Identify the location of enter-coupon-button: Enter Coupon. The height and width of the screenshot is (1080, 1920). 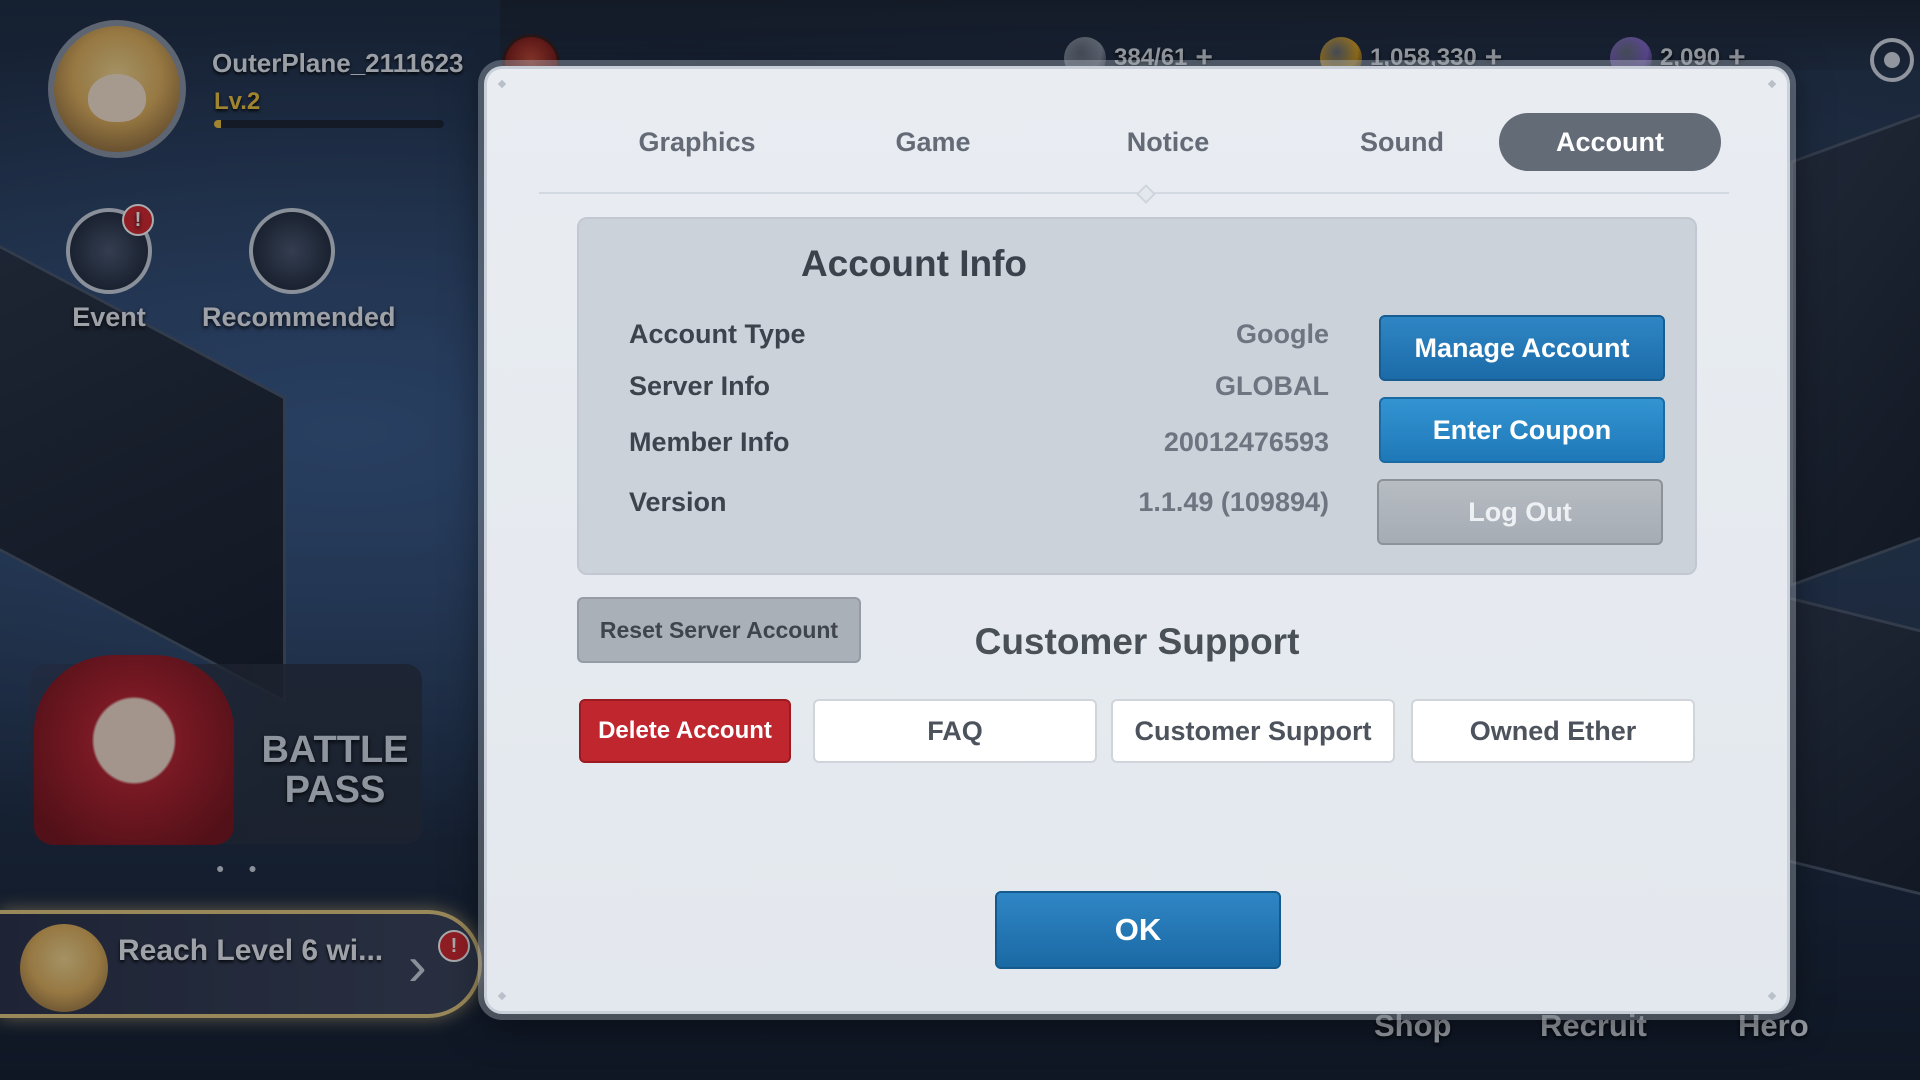
(1522, 430).